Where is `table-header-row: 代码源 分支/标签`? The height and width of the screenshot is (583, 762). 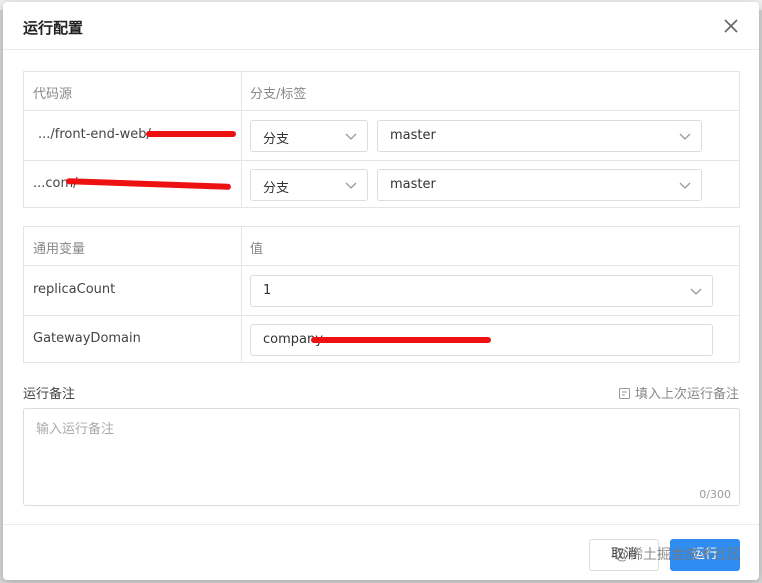
table-header-row: 代码源 分支/标签 is located at coordinates (381, 91).